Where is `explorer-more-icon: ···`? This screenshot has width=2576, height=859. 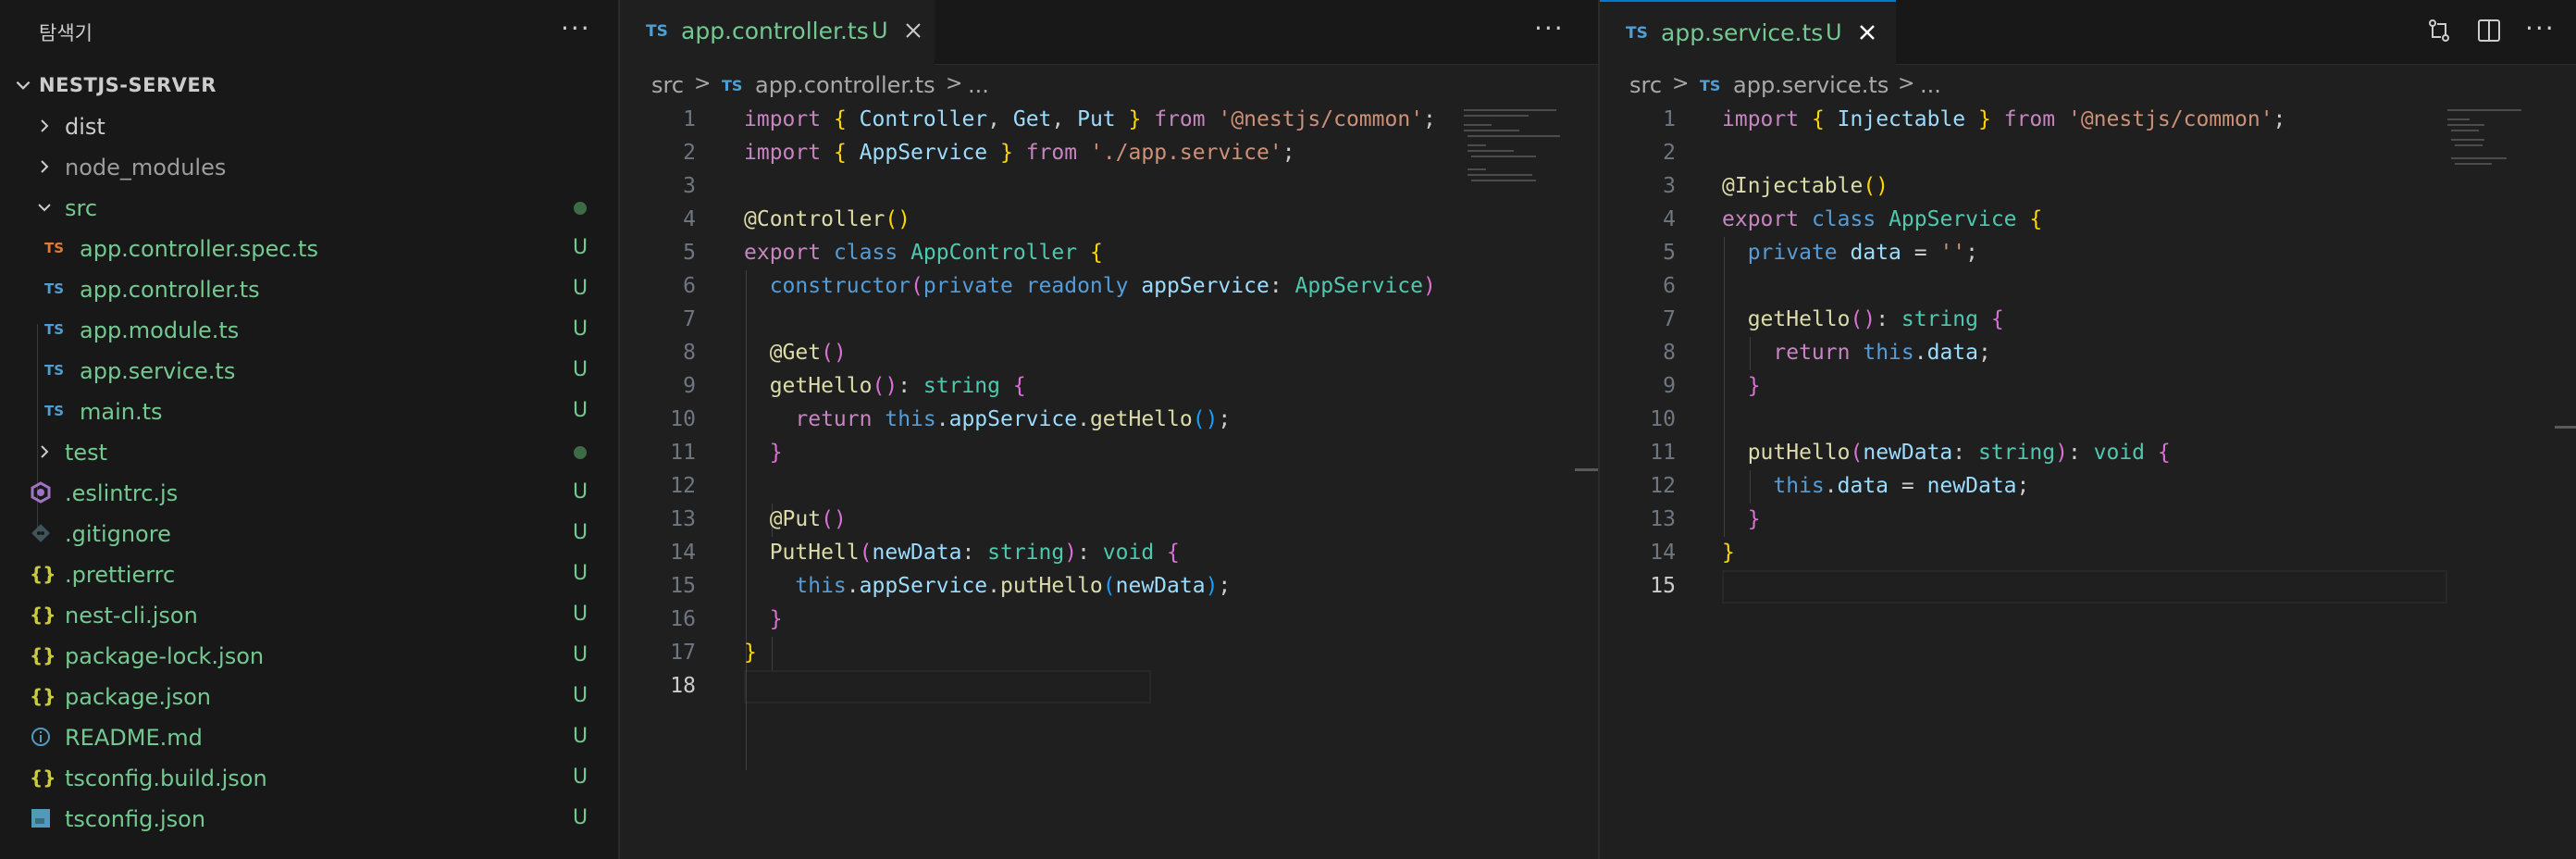
explorer-more-icon: ··· is located at coordinates (576, 28).